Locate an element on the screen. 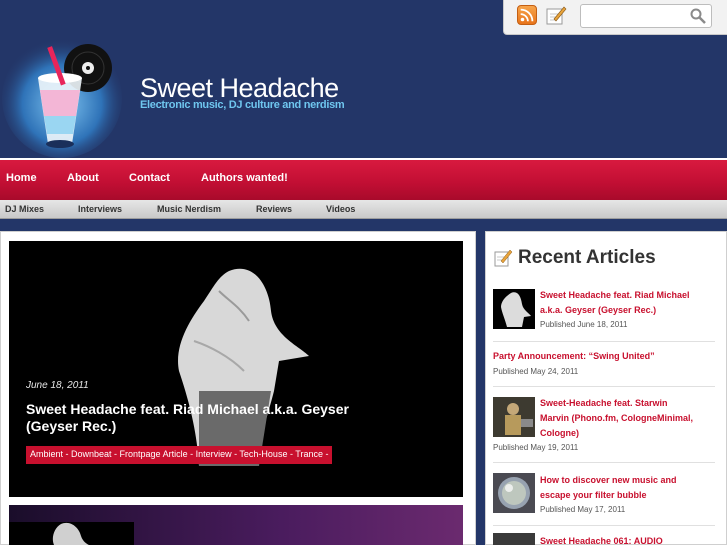 This screenshot has width=727, height=545. nav-home: Home is located at coordinates (21, 178).